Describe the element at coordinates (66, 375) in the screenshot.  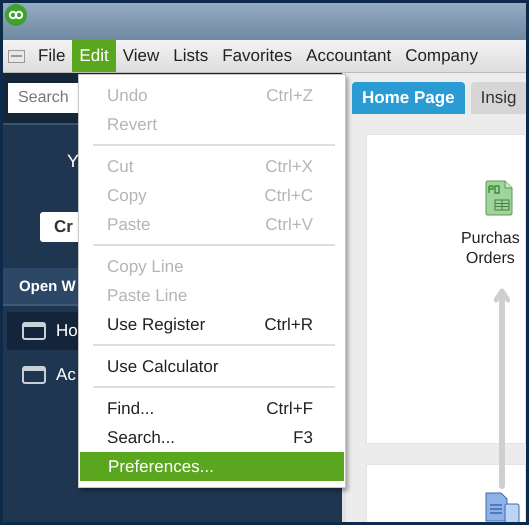
I see `item-label: Ac` at that location.